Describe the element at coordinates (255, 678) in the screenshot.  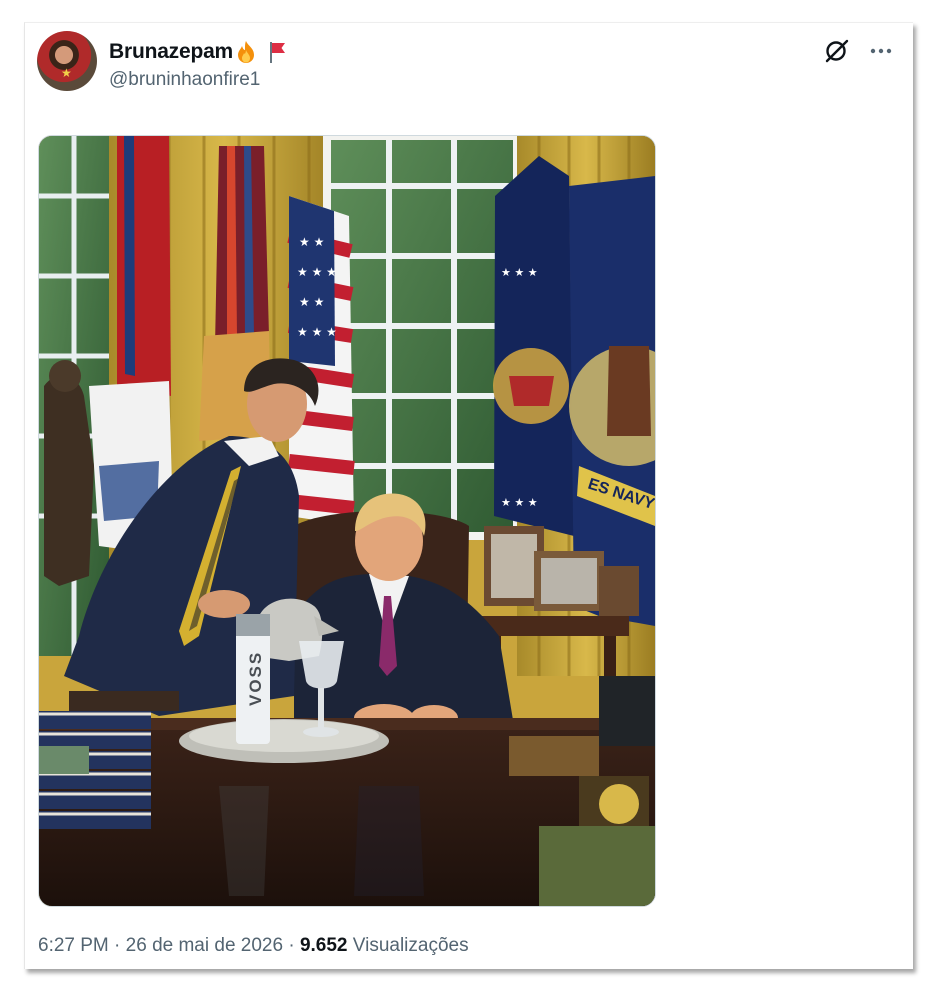
I see `svg-text: VOSS` at that location.